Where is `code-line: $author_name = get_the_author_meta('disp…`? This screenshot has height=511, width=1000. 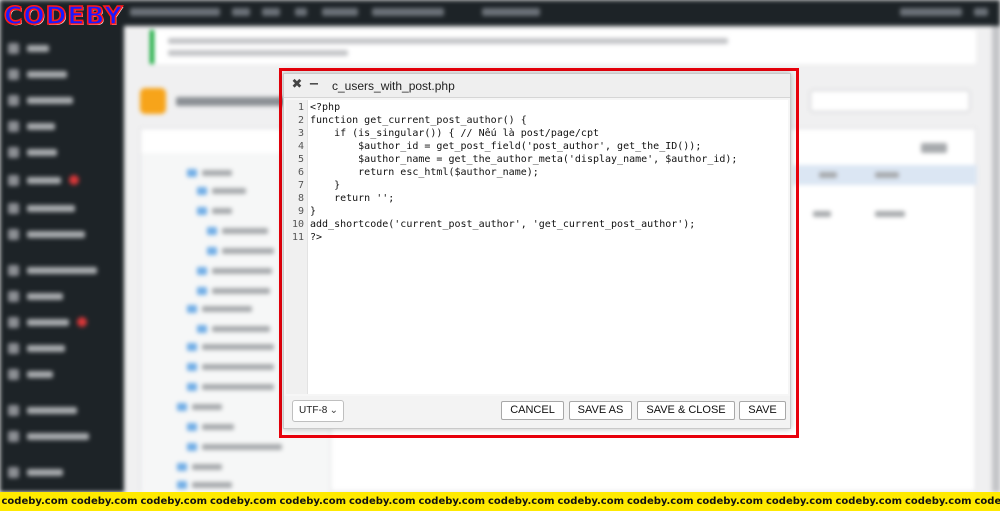 code-line: $author_name = get_the_author_meta('disp… is located at coordinates (524, 159).